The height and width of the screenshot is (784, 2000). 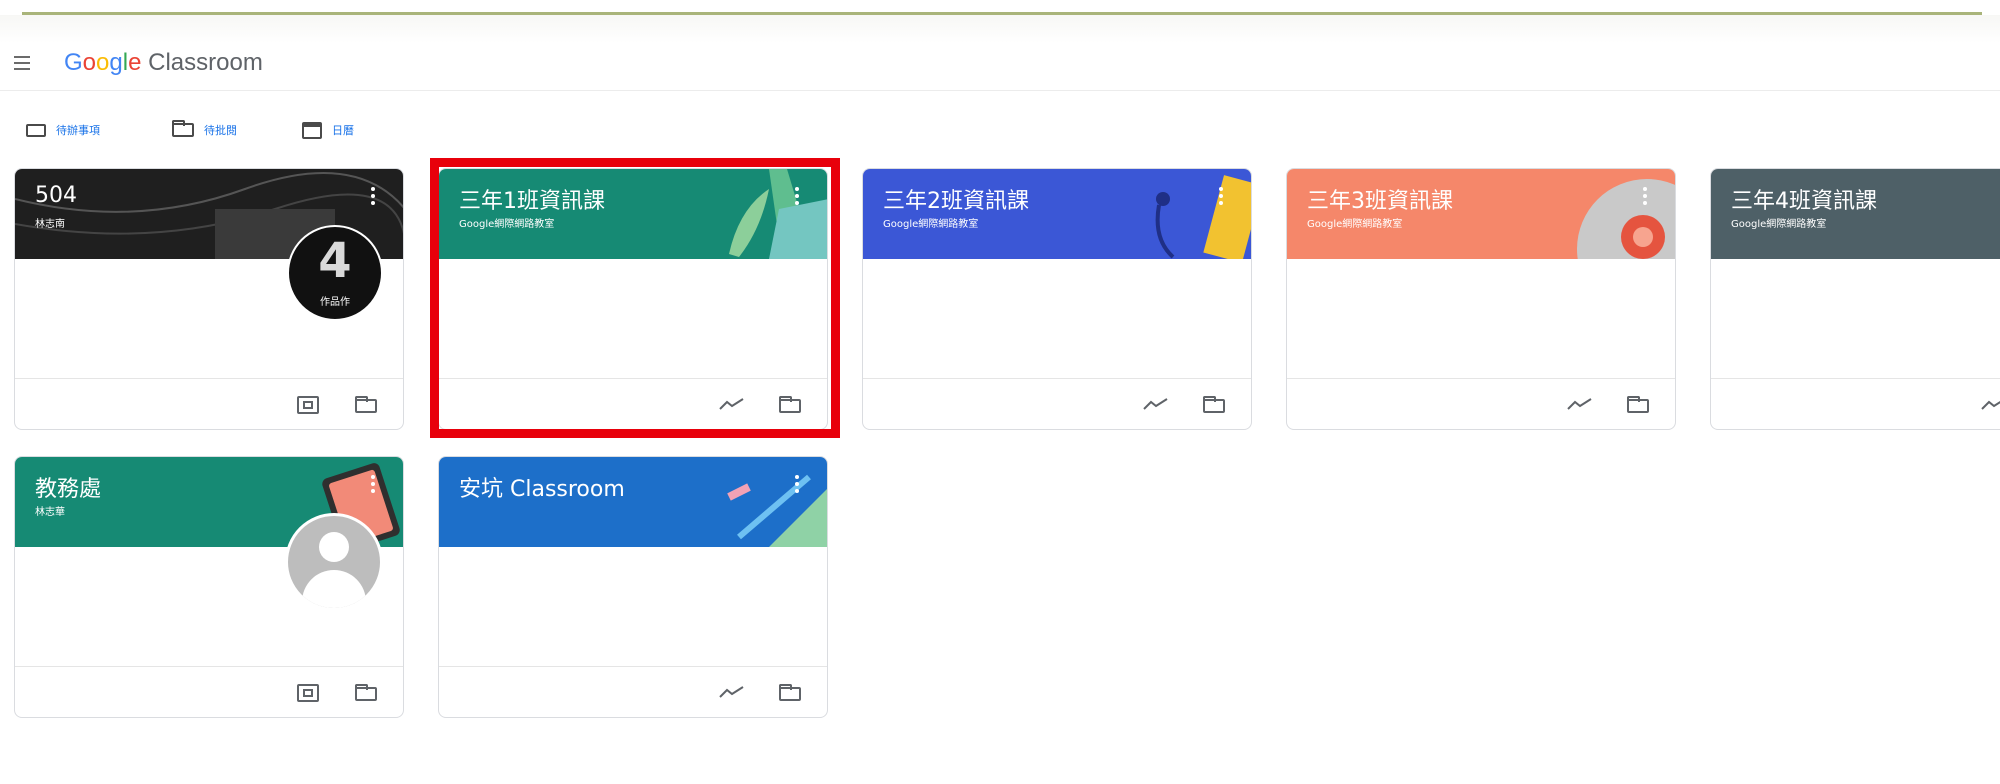 I want to click on calendar-icon, so click(x=312, y=130).